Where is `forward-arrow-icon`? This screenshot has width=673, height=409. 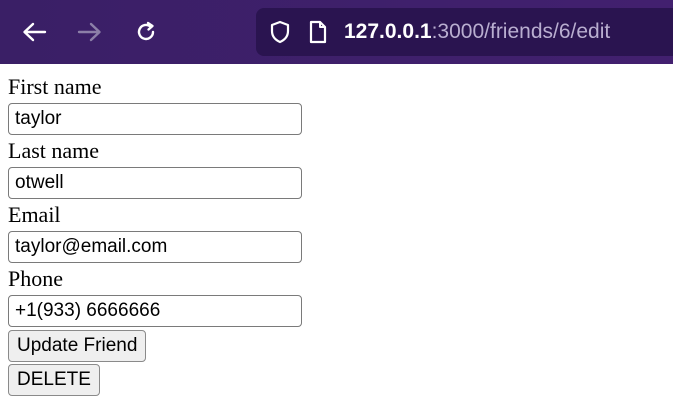 forward-arrow-icon is located at coordinates (89, 32).